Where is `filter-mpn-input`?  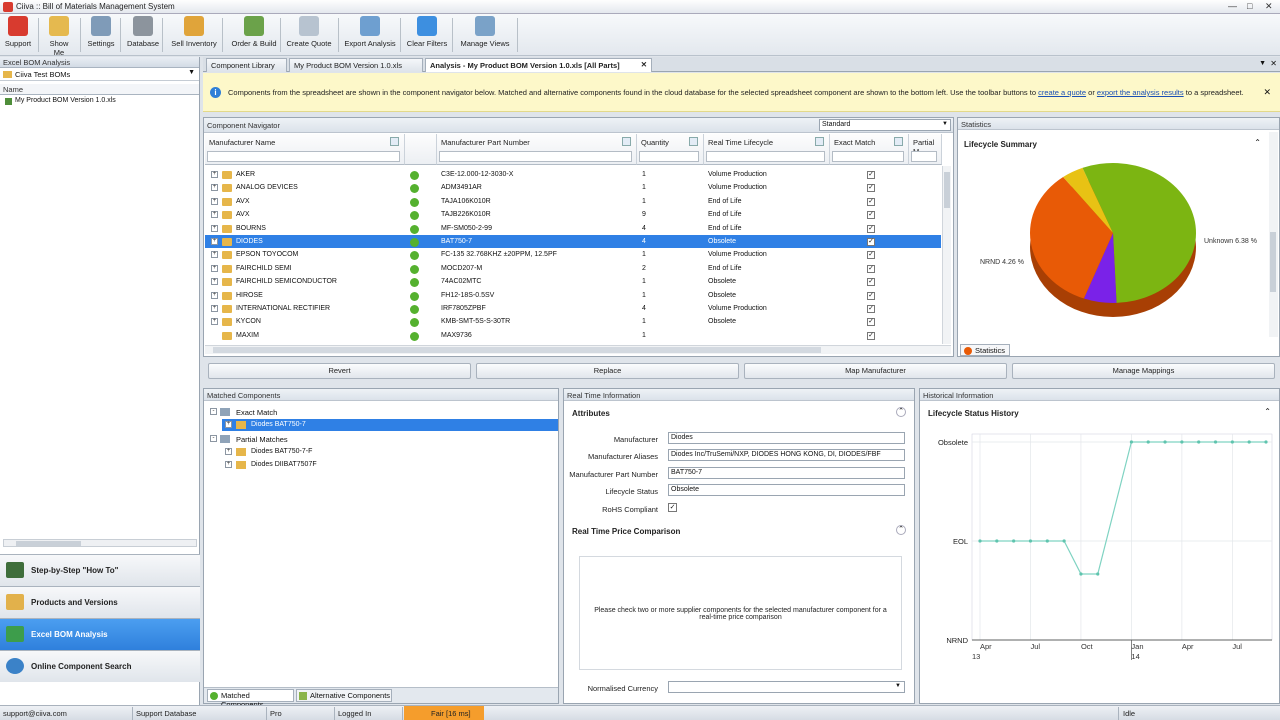
filter-mpn-input is located at coordinates (535, 156).